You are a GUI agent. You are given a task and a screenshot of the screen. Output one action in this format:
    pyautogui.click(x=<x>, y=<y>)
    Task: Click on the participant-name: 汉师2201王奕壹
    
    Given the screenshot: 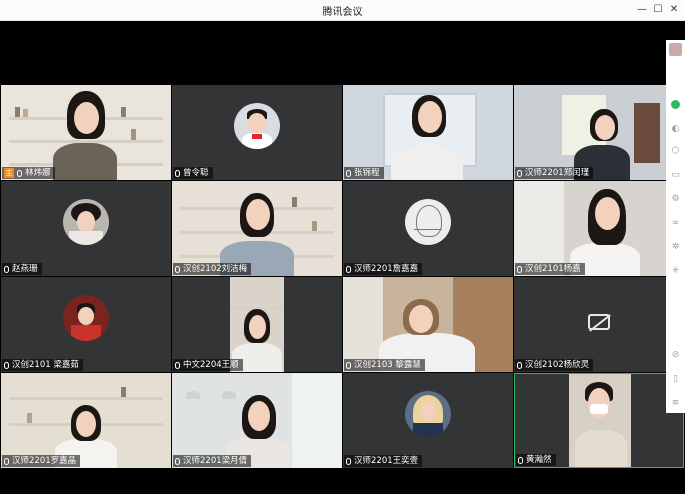 What is the action you would take?
    pyautogui.click(x=386, y=461)
    